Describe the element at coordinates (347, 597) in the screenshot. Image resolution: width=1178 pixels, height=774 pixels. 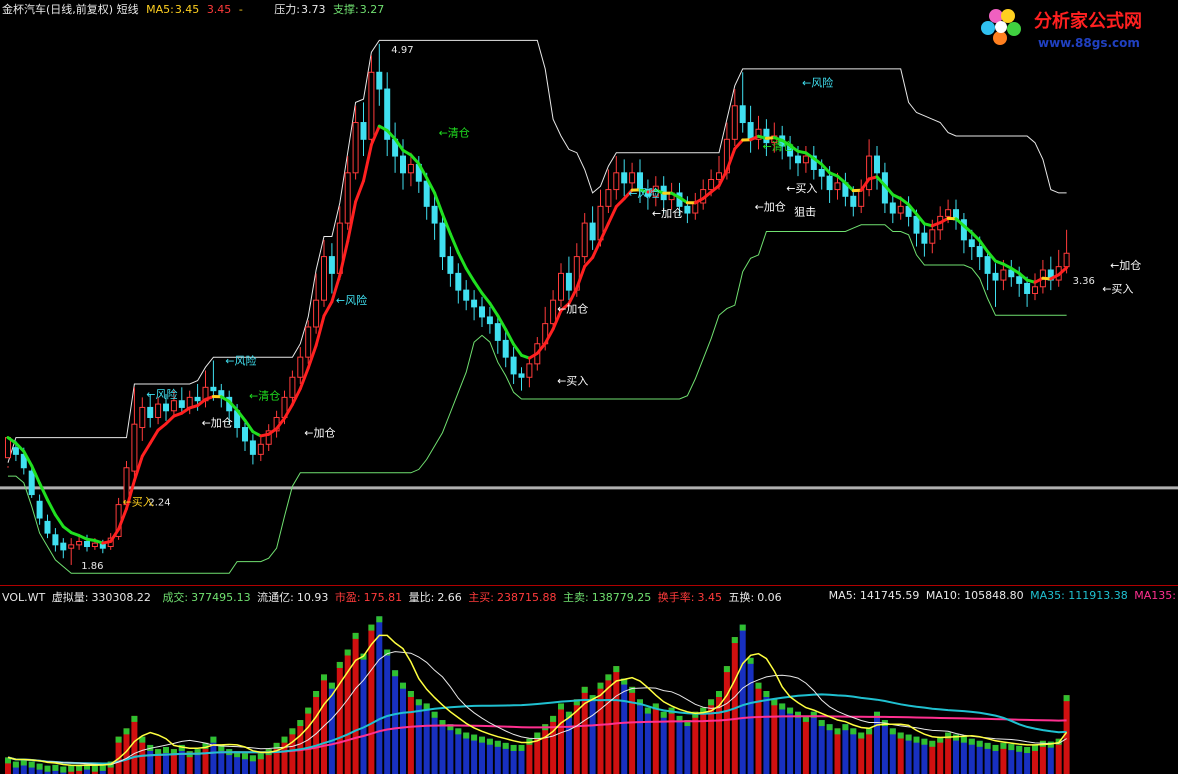
I see `pe-label: 市盈:` at that location.